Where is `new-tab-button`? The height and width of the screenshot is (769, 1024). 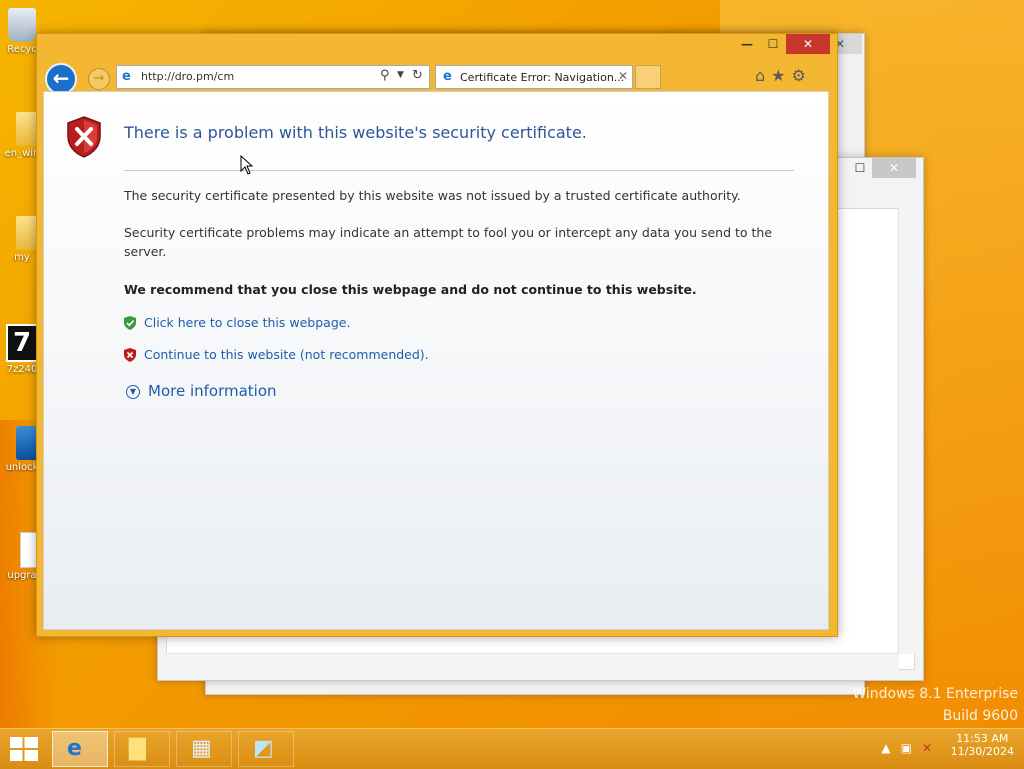 new-tab-button is located at coordinates (648, 77).